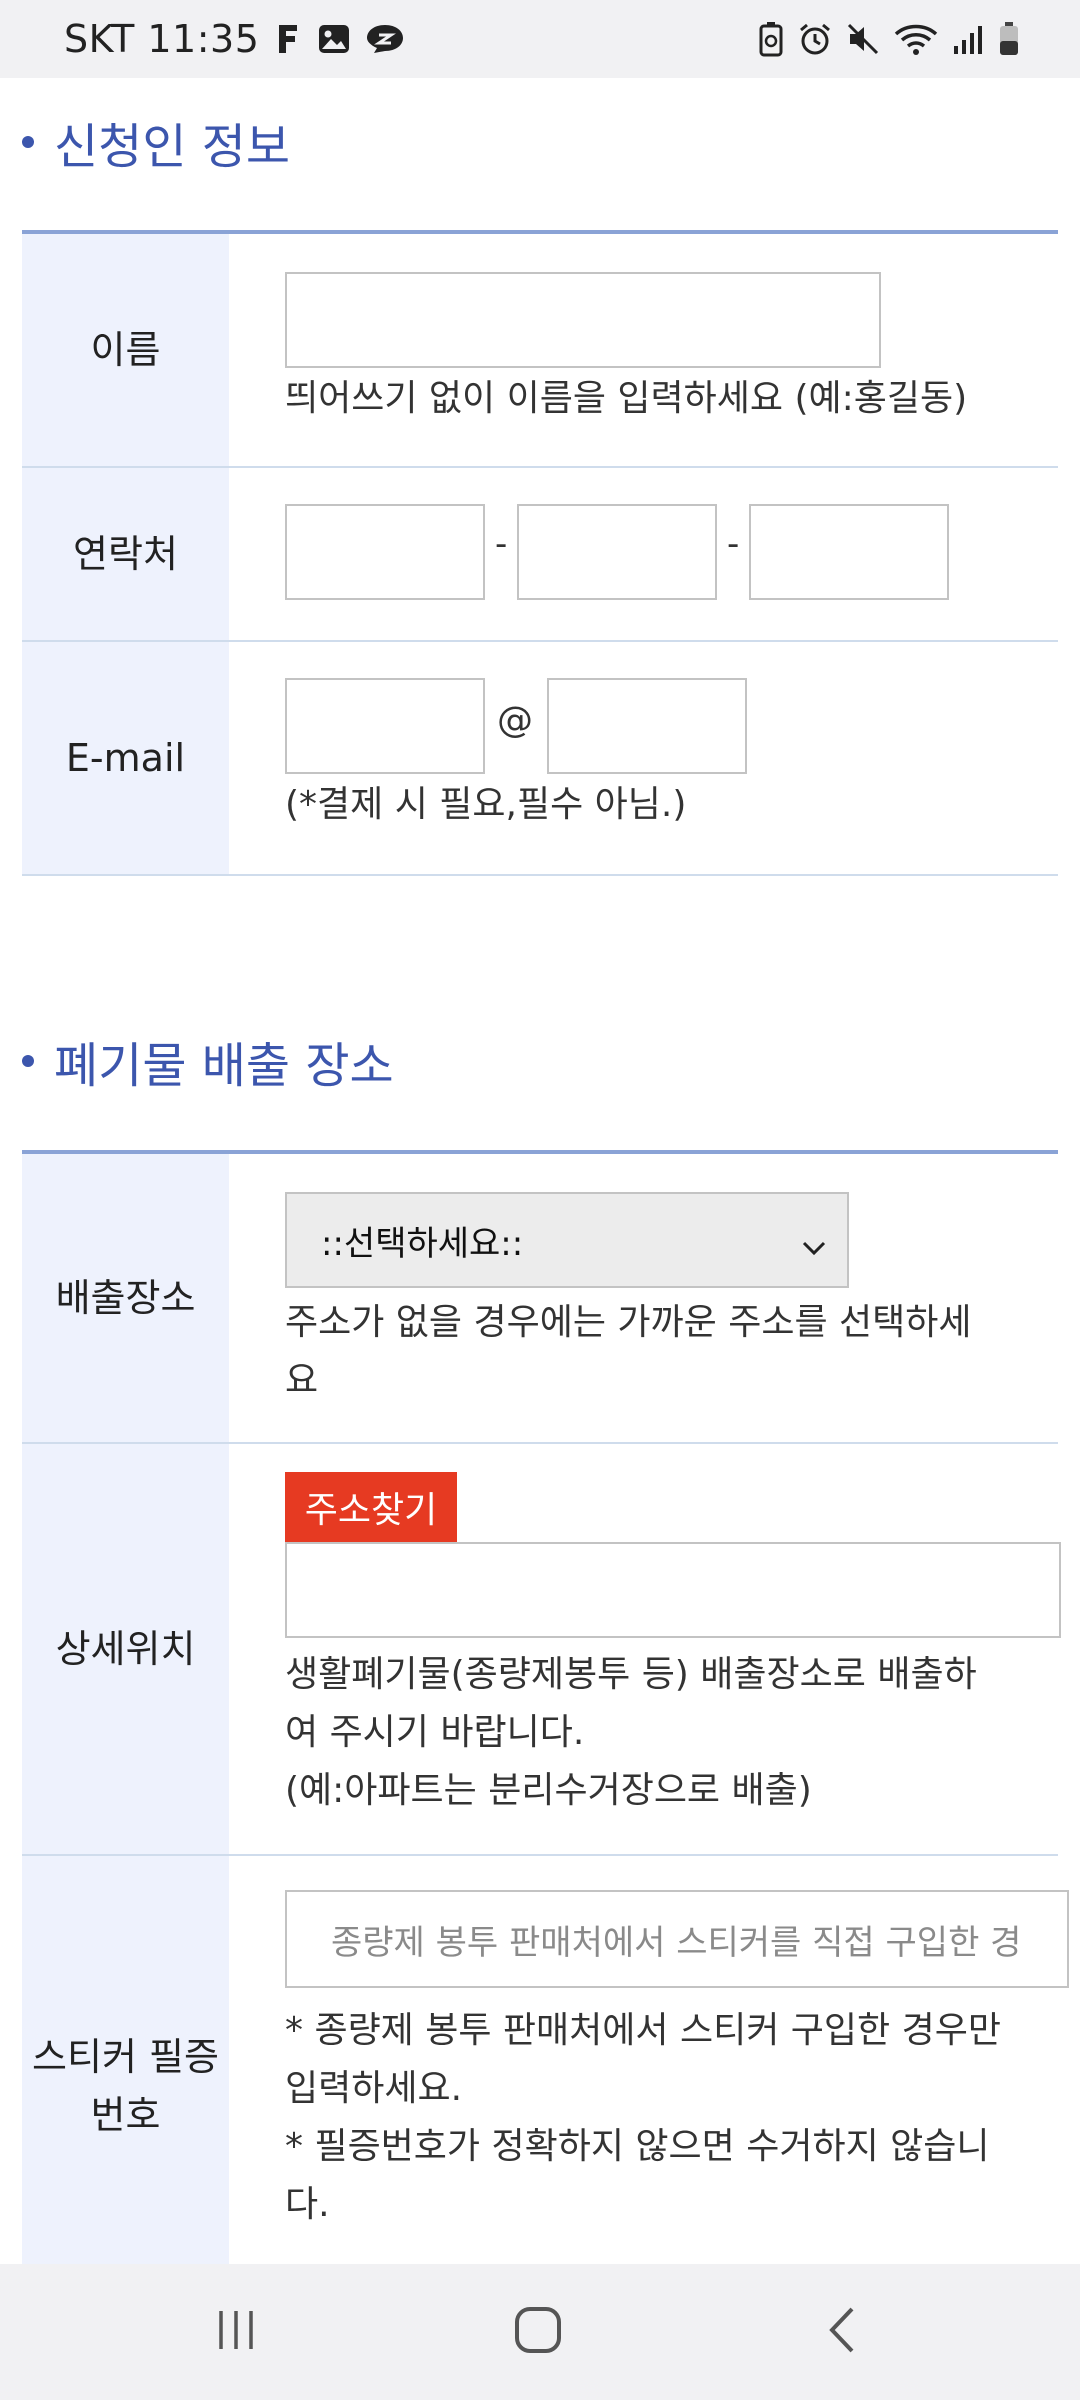 Image resolution: width=1080 pixels, height=2400 pixels. I want to click on email-row: E-mail @ (*결제 시 필요,필수 아님.), so click(540, 759).